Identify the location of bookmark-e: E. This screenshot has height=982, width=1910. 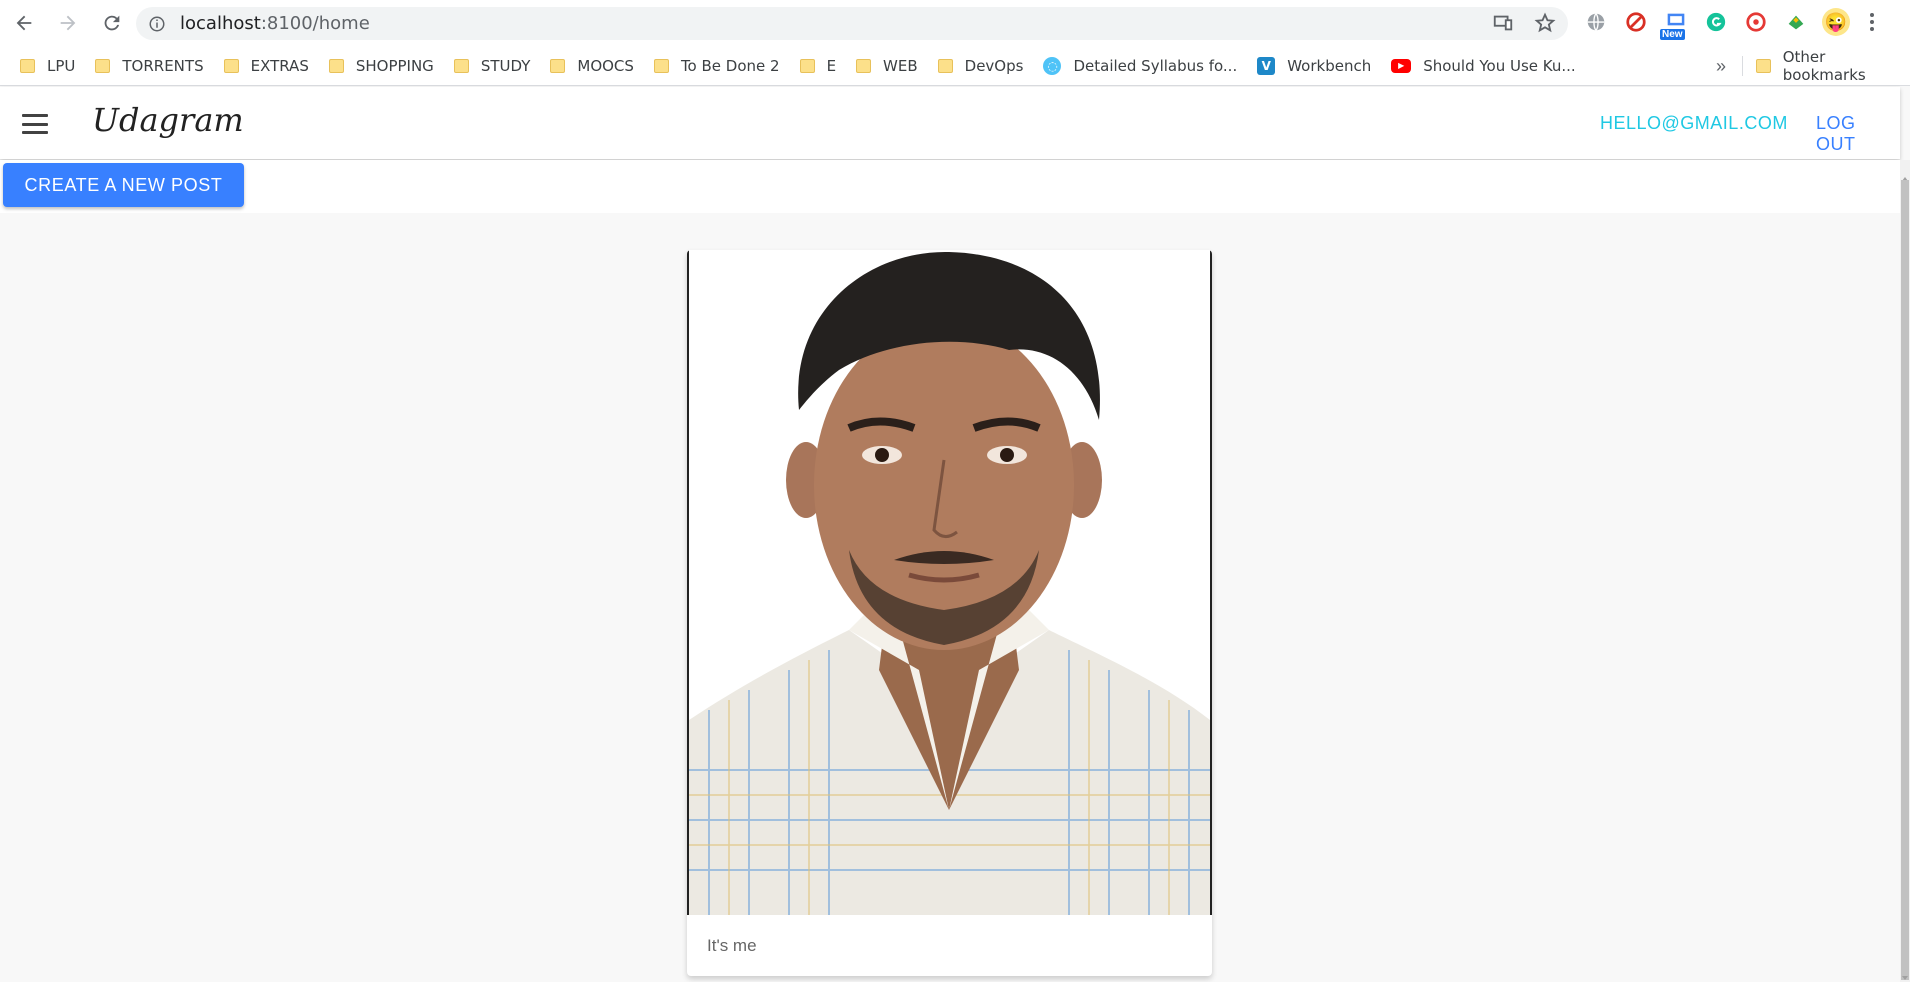
(817, 66).